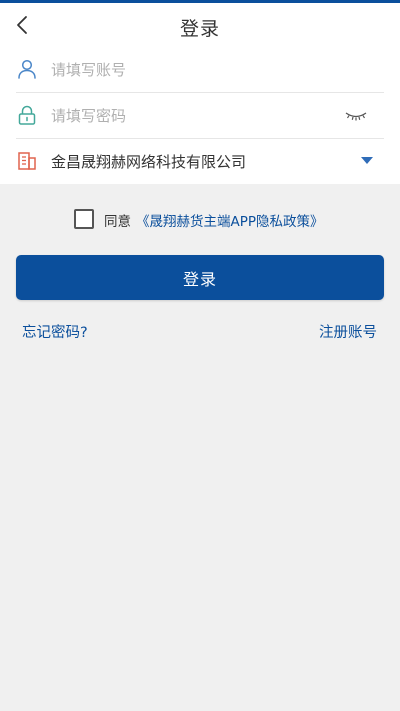 The height and width of the screenshot is (711, 400). What do you see at coordinates (27, 69) in the screenshot?
I see `user-icon` at bounding box center [27, 69].